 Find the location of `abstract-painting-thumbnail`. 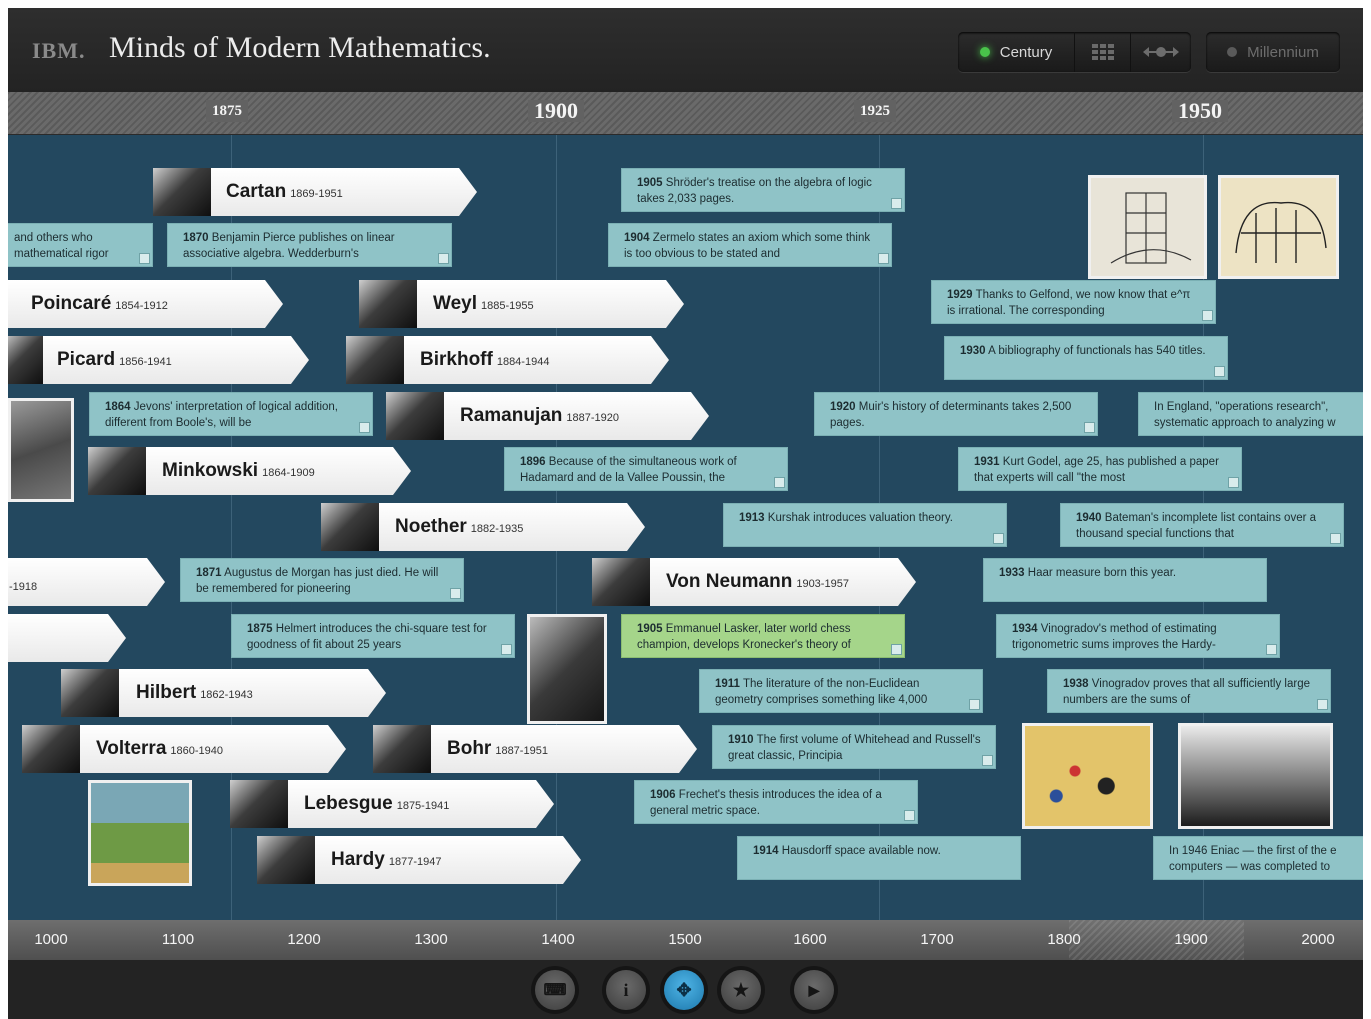

abstract-painting-thumbnail is located at coordinates (1087, 776).